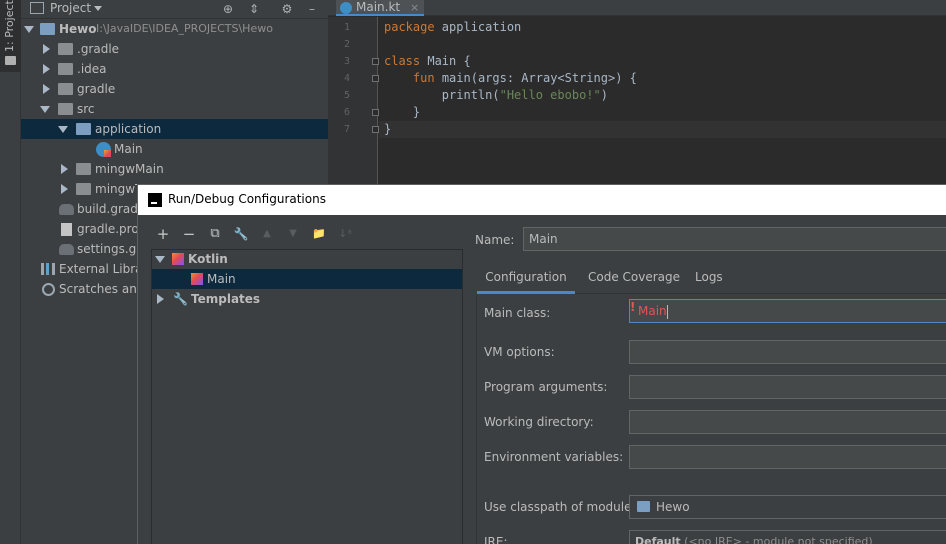 The height and width of the screenshot is (544, 946). What do you see at coordinates (303, 259) in the screenshot?
I see `tree-node-kotlin: Kotlin` at bounding box center [303, 259].